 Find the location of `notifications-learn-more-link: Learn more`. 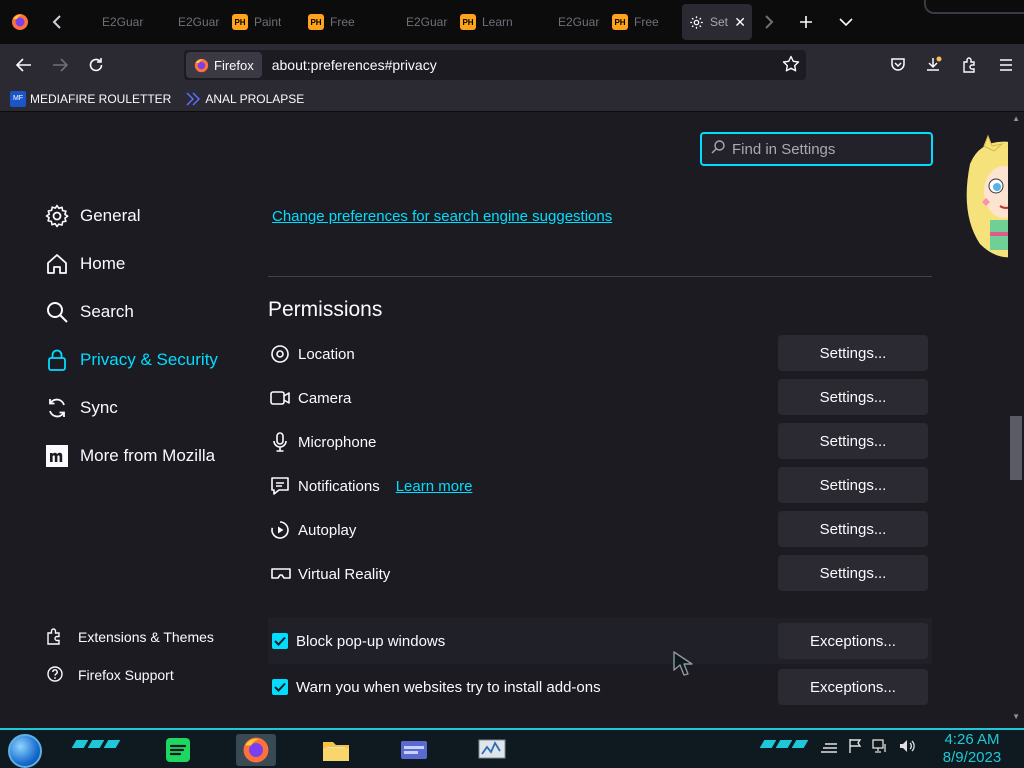

notifications-learn-more-link: Learn more is located at coordinates (434, 486).